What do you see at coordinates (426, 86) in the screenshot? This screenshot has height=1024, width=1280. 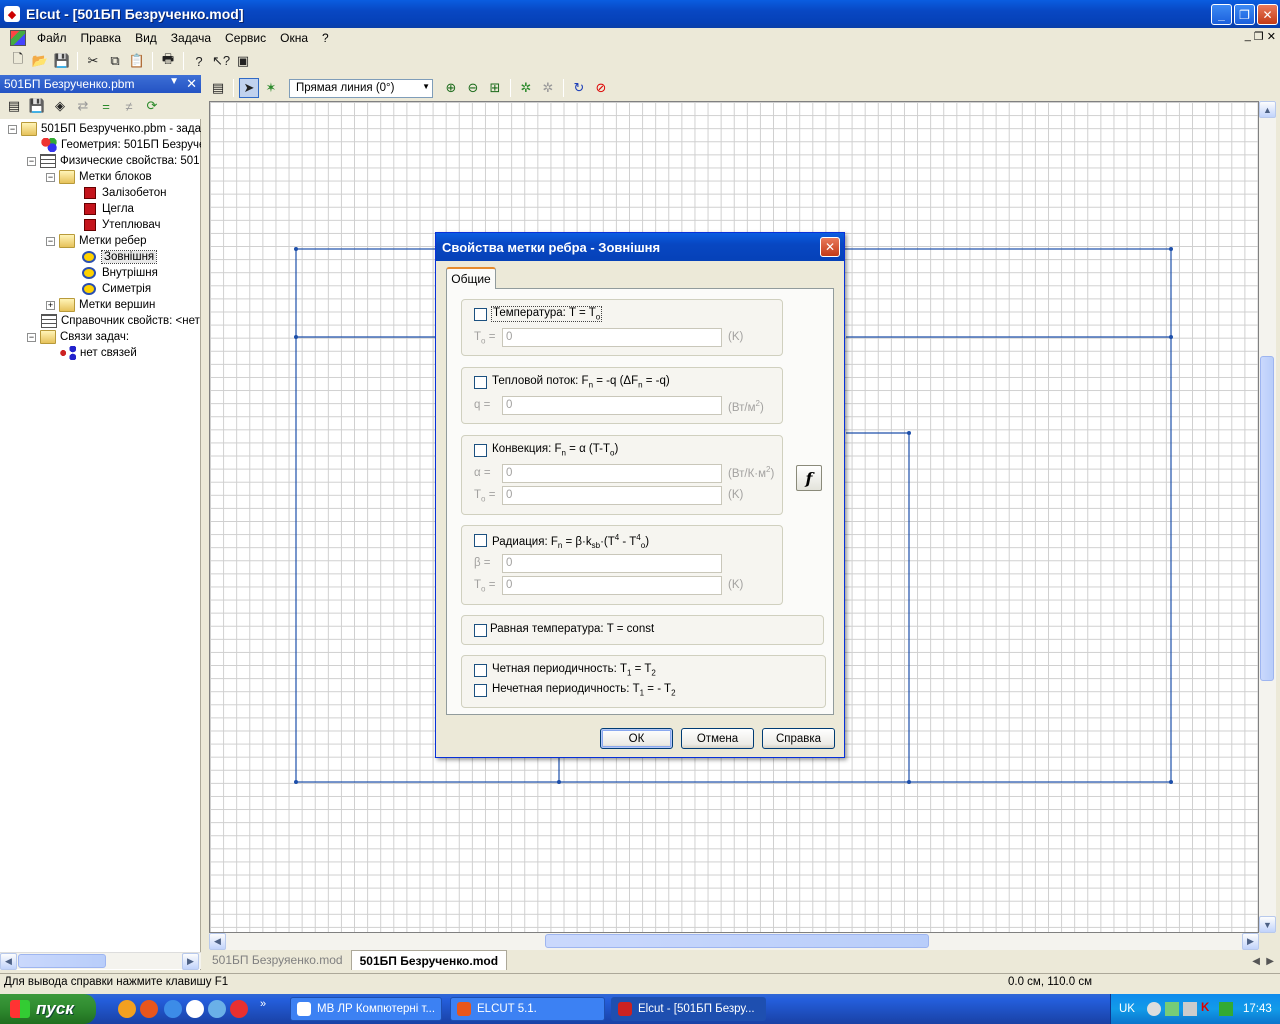 I see `dropdown-arrow-icon: ▼` at bounding box center [426, 86].